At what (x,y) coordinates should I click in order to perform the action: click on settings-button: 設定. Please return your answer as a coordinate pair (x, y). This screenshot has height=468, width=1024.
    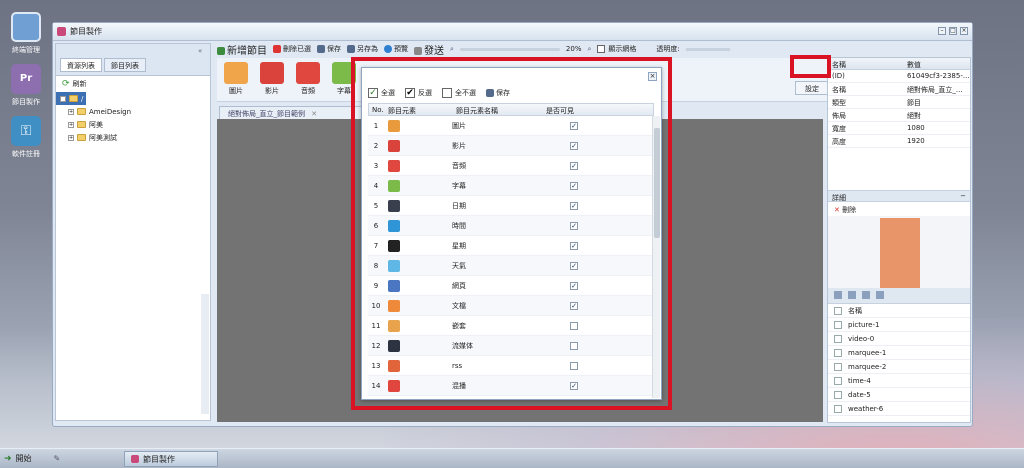
    Looking at the image, I should click on (812, 88).